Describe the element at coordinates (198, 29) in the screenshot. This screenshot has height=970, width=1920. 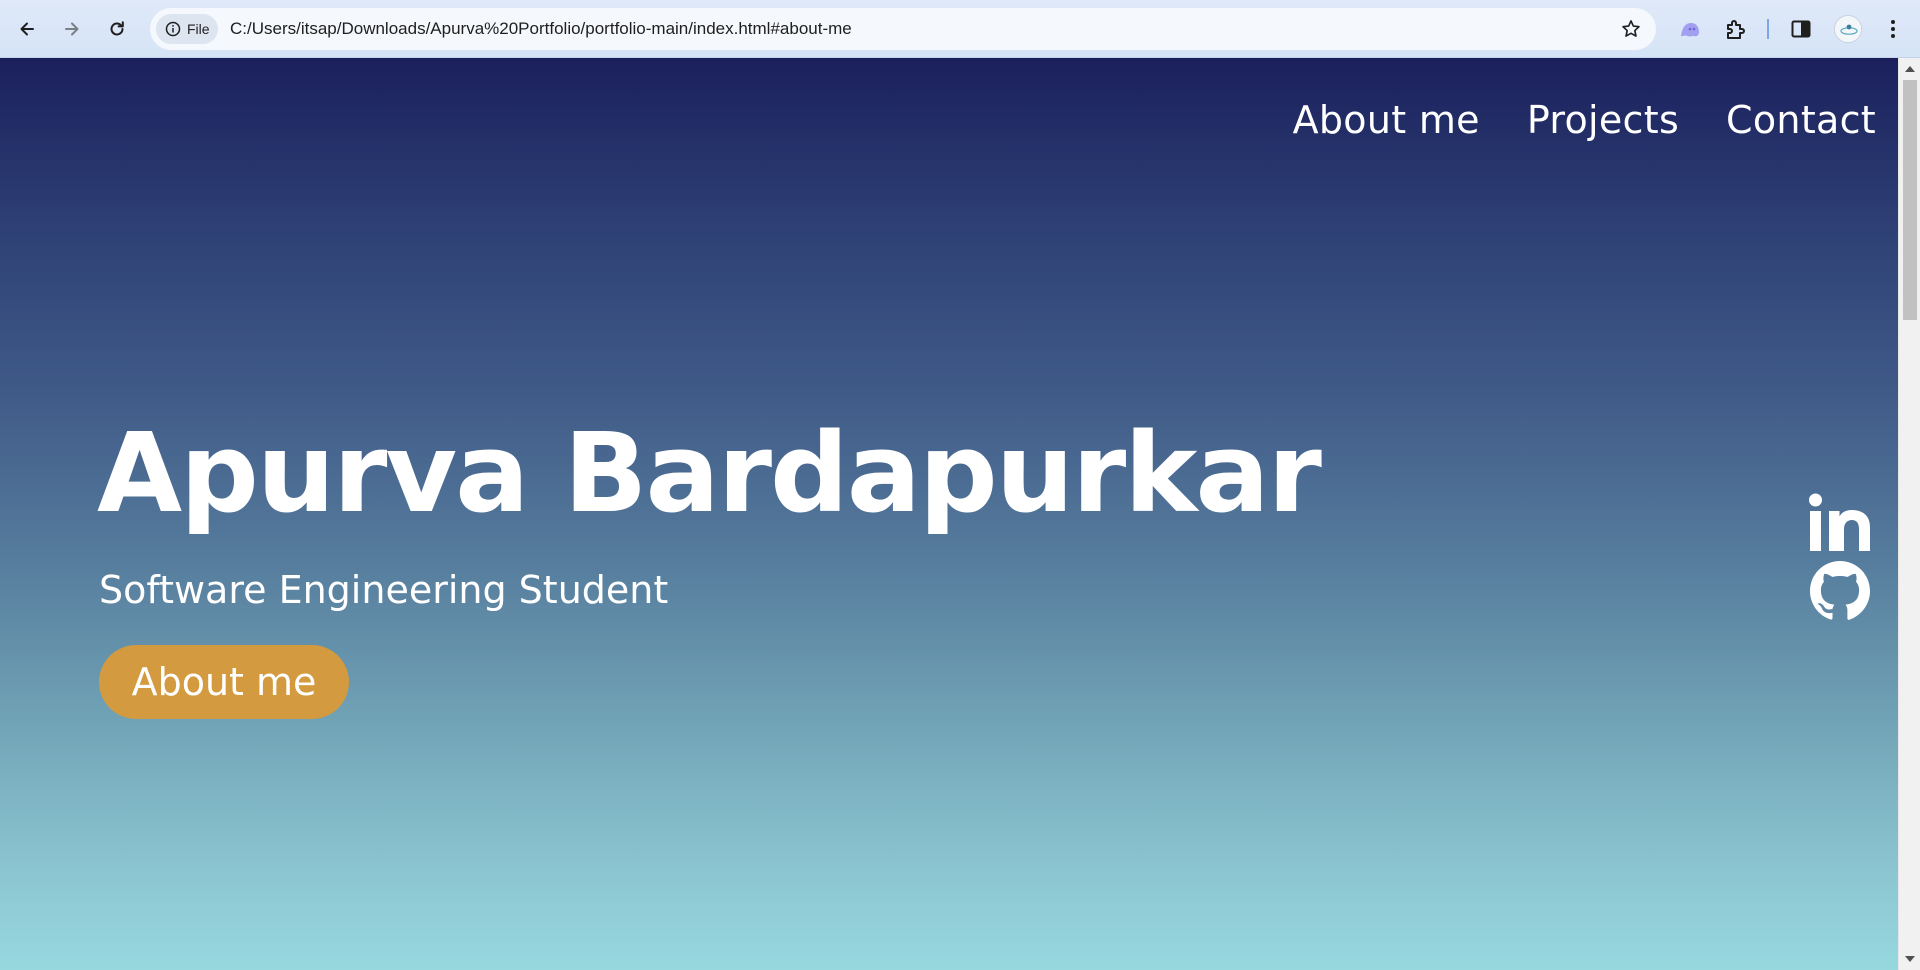
I see `site-chip-label: File` at that location.